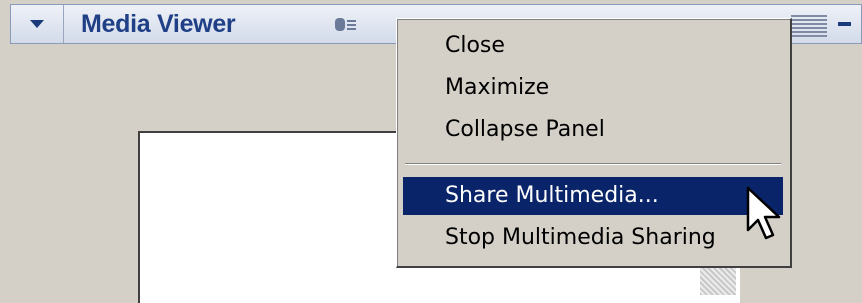 The width and height of the screenshot is (862, 303). I want to click on collapse-panel-button, so click(37, 24).